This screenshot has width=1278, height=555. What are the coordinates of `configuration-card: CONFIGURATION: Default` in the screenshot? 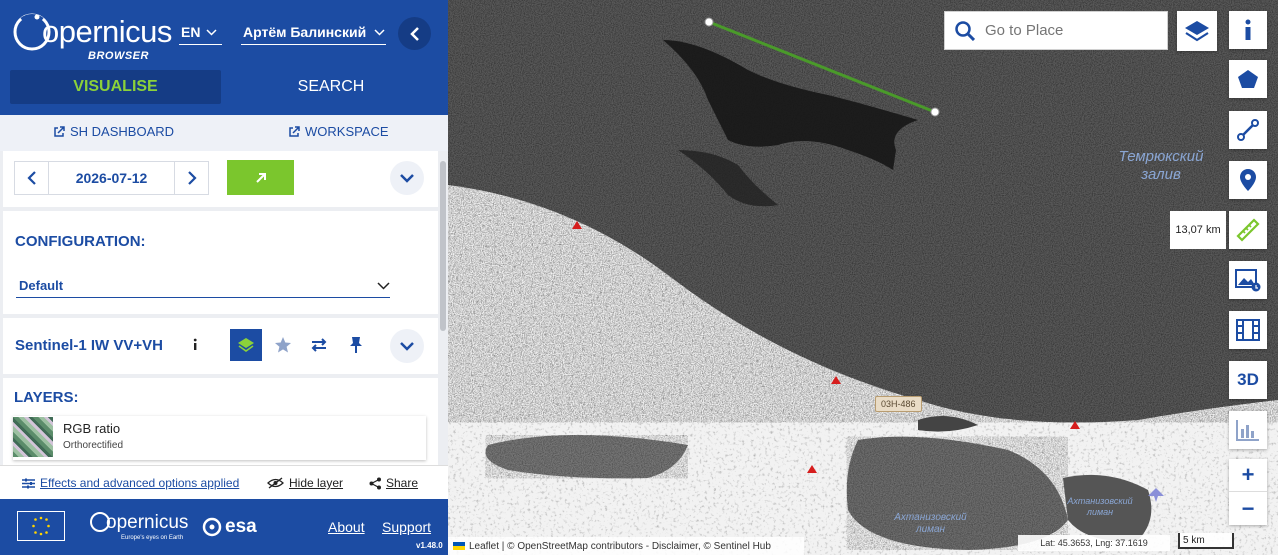 It's located at (220, 262).